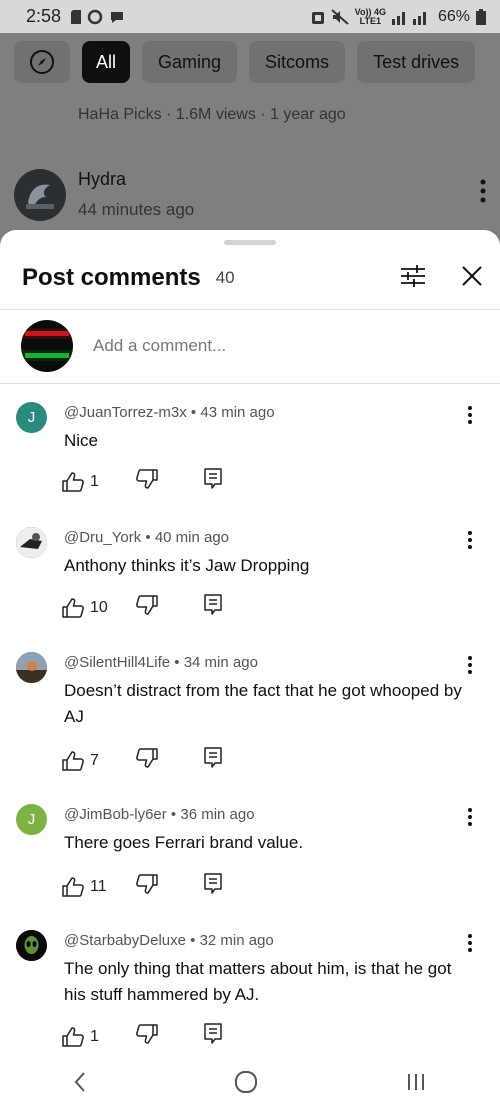  I want to click on comment-actions: 10, so click(145, 607).